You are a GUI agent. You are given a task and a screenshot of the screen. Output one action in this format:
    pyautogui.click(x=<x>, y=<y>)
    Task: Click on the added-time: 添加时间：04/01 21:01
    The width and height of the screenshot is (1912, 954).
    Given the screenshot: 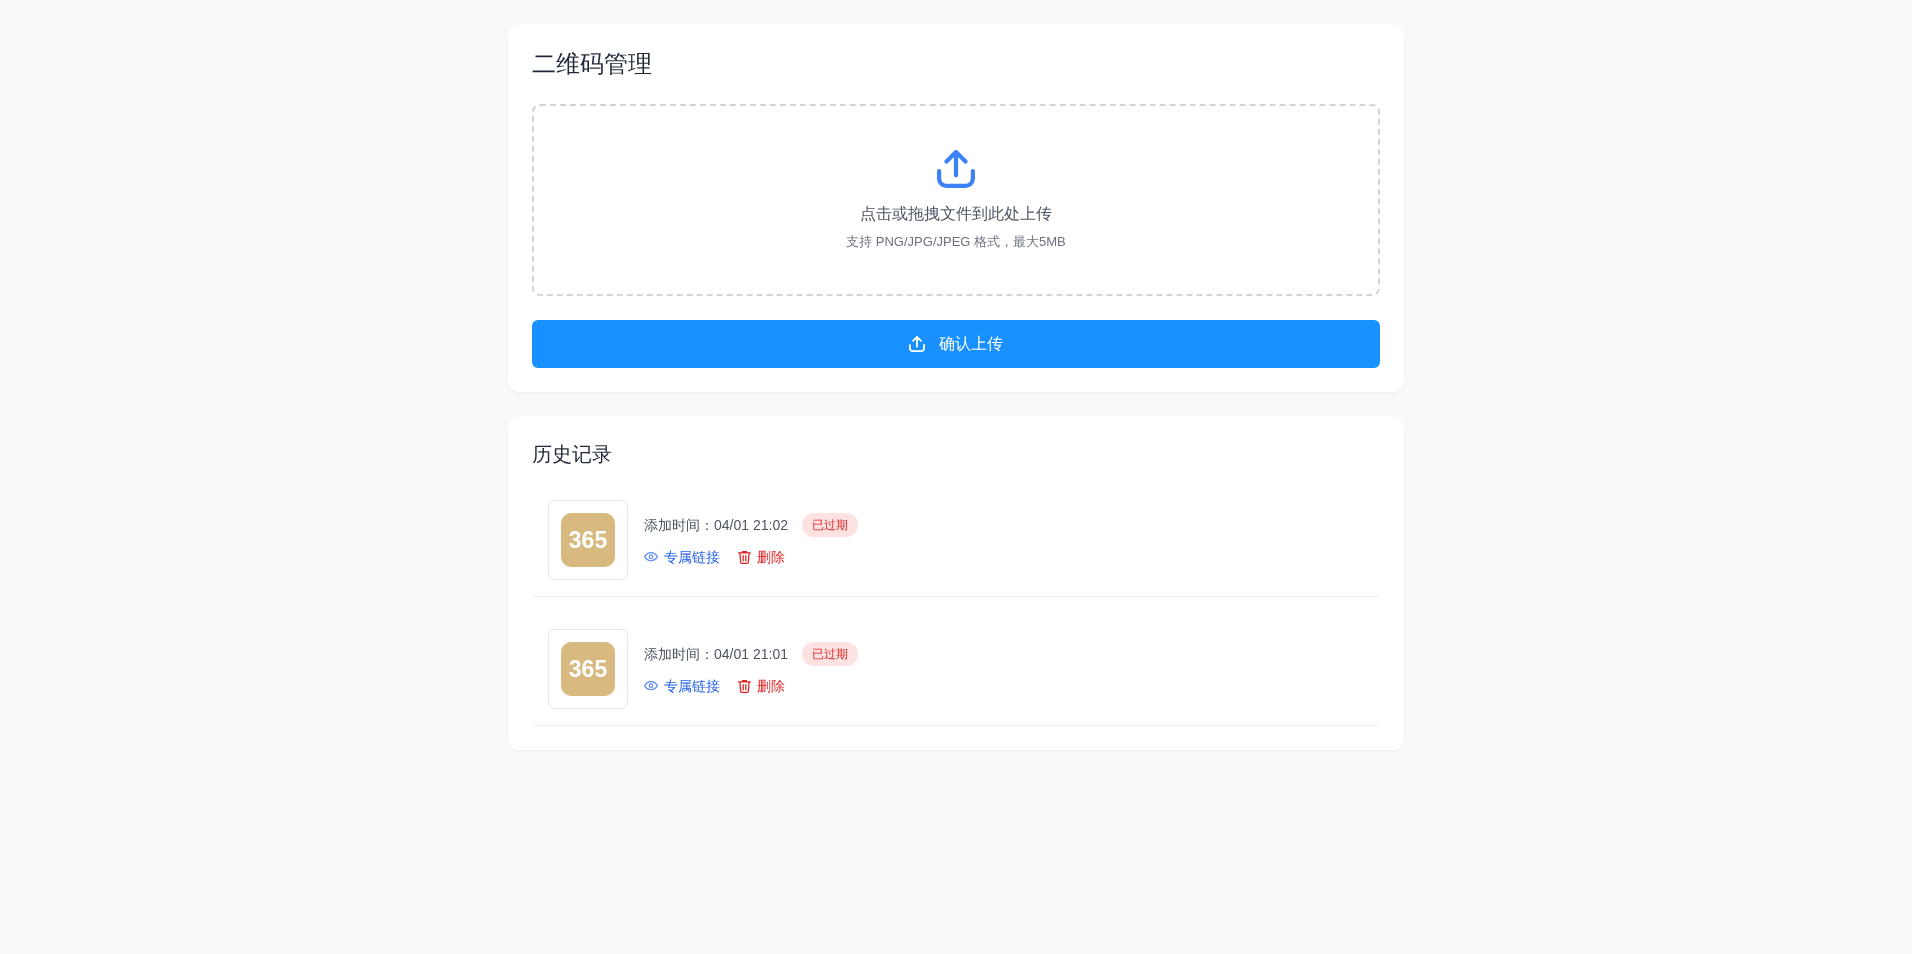 What is the action you would take?
    pyautogui.click(x=716, y=654)
    